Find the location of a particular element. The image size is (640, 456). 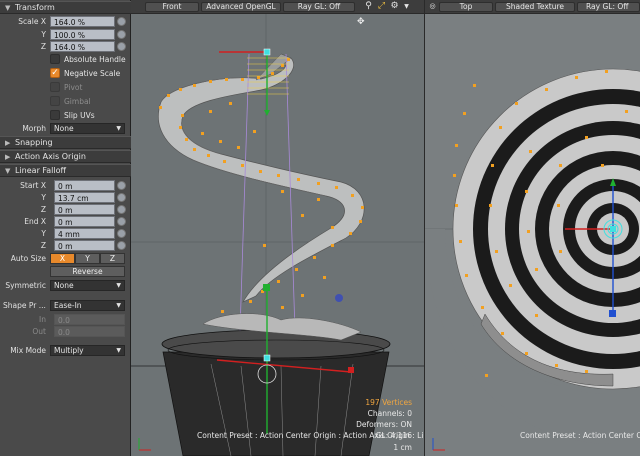

gimbal-checkbox is located at coordinates (55, 101).